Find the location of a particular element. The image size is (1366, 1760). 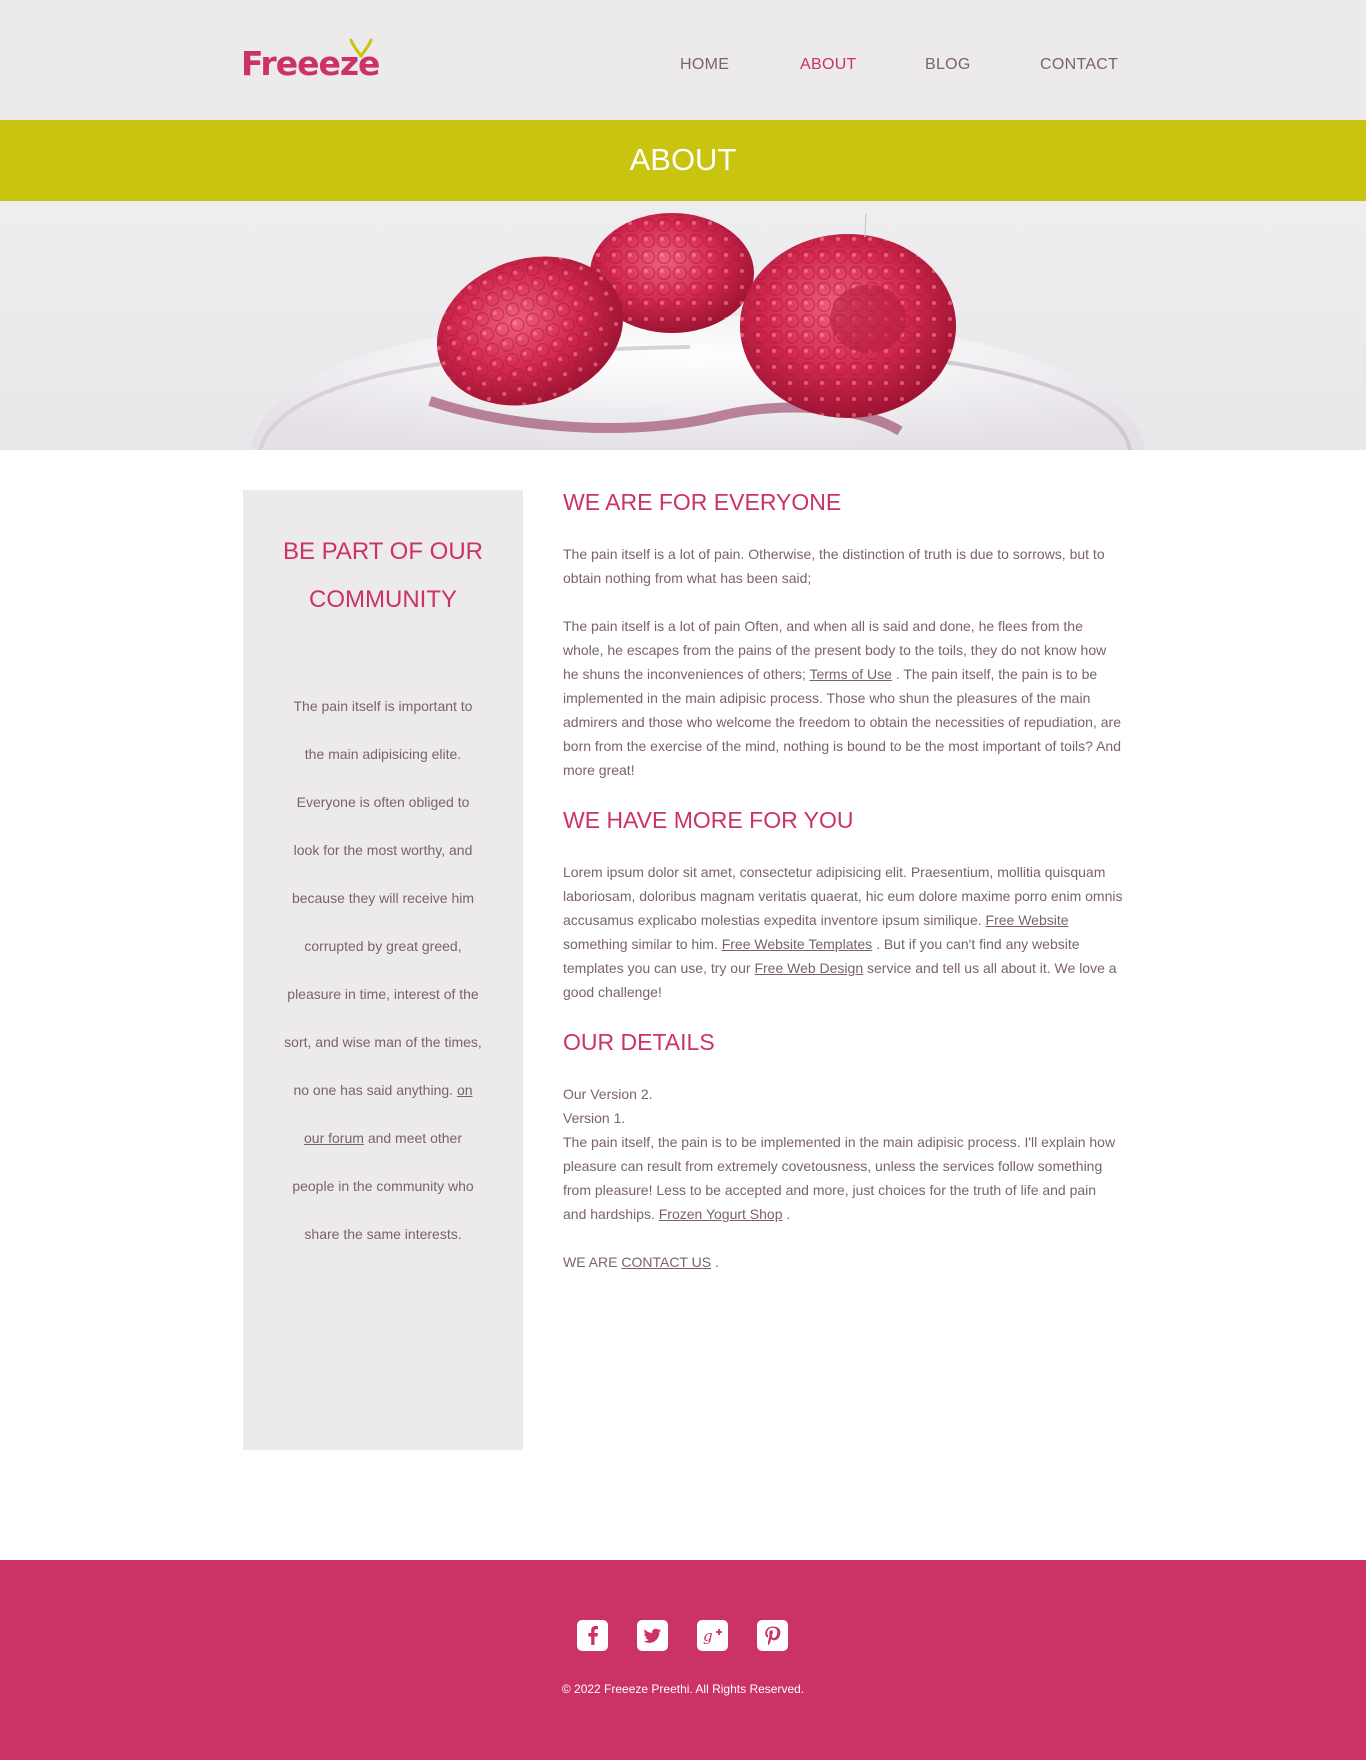

sidebar-title: BE PART OF OUR COMMUNITY is located at coordinates (383, 575).